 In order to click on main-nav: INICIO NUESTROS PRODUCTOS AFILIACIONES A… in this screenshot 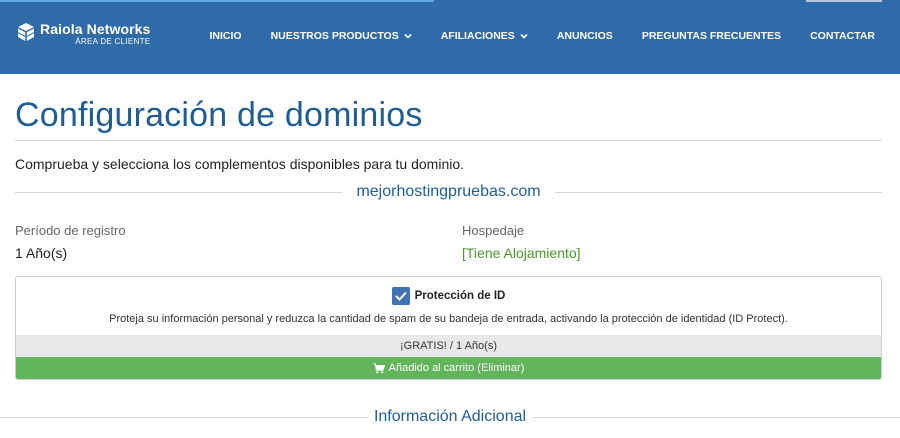, I will do `click(527, 36)`.